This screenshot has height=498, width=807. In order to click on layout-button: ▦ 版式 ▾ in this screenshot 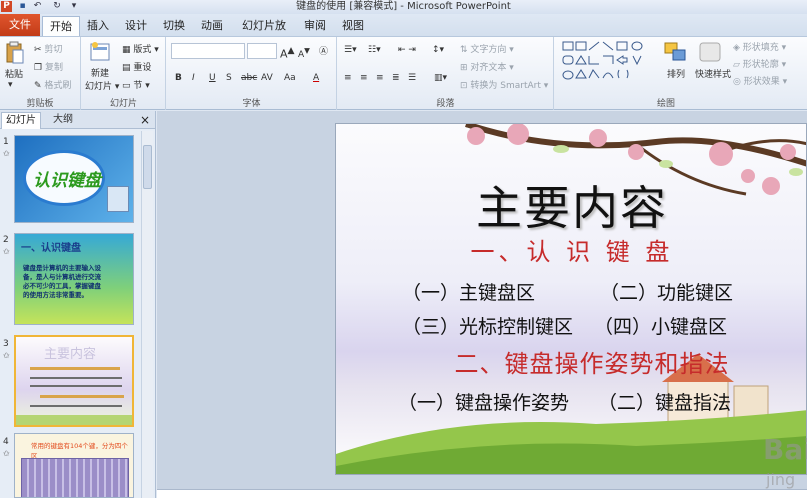, I will do `click(140, 48)`.